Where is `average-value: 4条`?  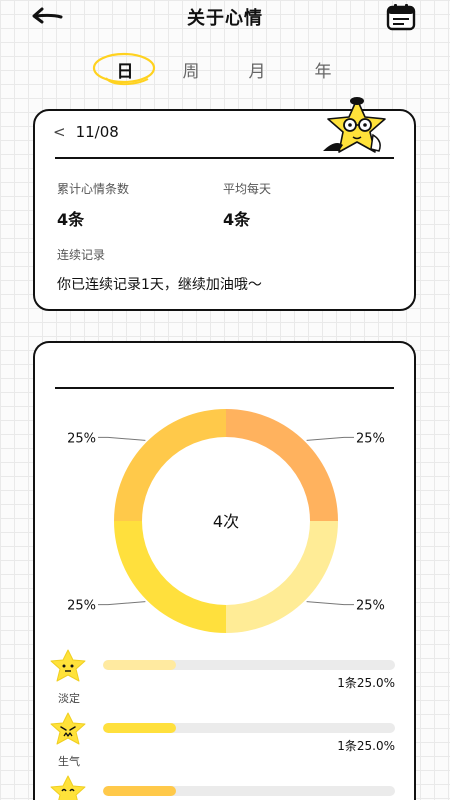
average-value: 4条 is located at coordinates (237, 219).